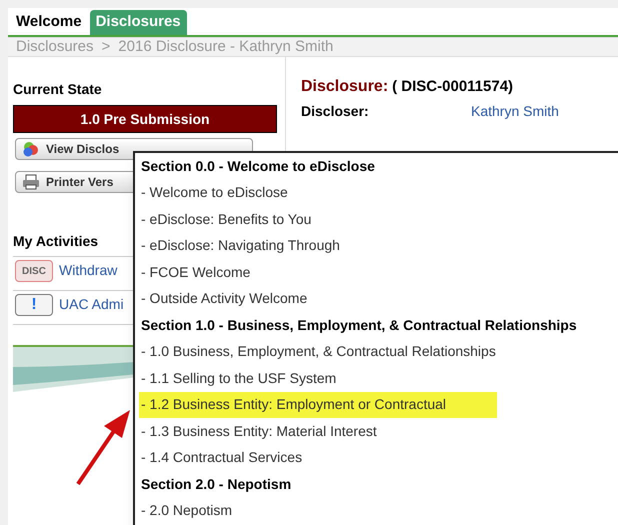 This screenshot has width=618, height=525. Describe the element at coordinates (453, 87) in the screenshot. I see `disclosure-id: ( DISC-00011574)` at that location.